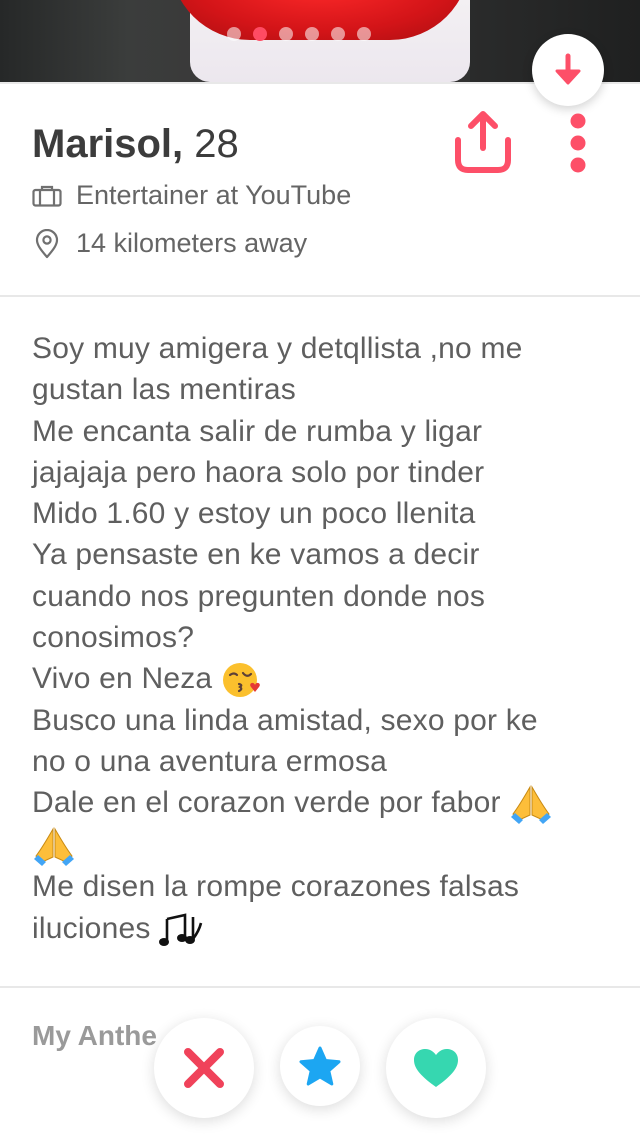 The image size is (640, 1136). I want to click on profile-name: Marisol, 28, so click(135, 144).